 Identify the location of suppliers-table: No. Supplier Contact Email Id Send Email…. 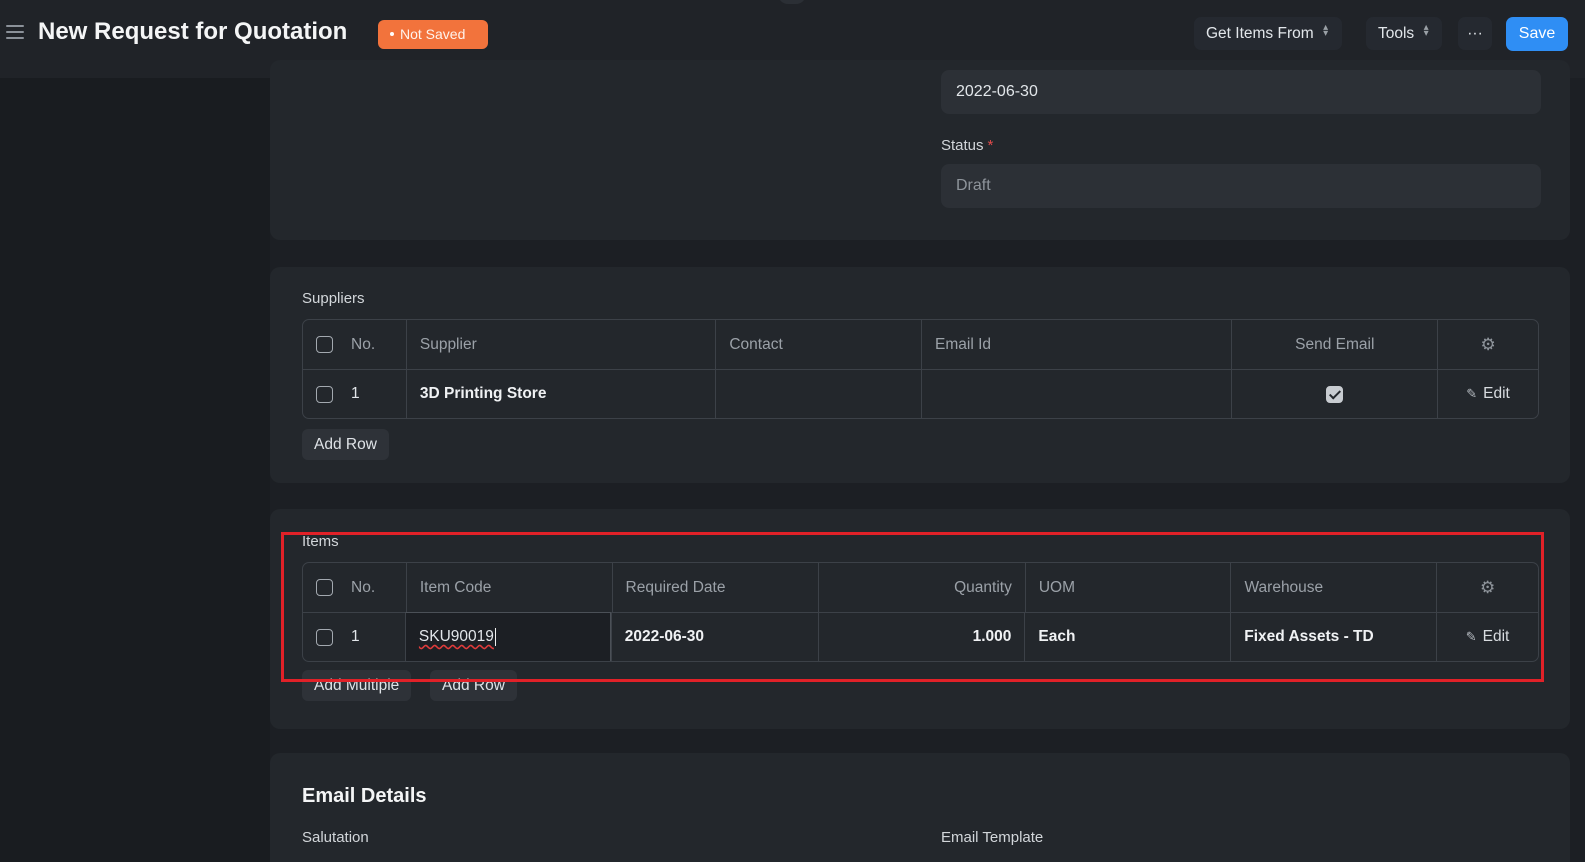
(920, 369).